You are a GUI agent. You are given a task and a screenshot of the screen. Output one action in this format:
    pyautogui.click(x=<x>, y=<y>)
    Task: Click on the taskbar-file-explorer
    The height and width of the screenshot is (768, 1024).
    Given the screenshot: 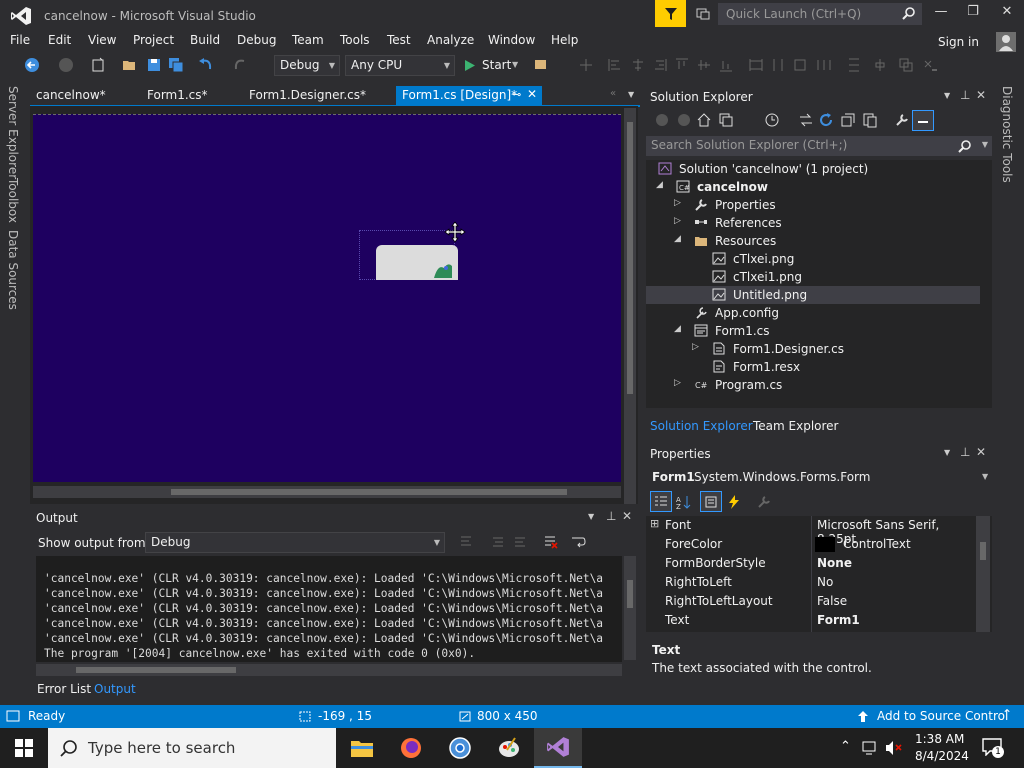 What is the action you would take?
    pyautogui.click(x=362, y=748)
    